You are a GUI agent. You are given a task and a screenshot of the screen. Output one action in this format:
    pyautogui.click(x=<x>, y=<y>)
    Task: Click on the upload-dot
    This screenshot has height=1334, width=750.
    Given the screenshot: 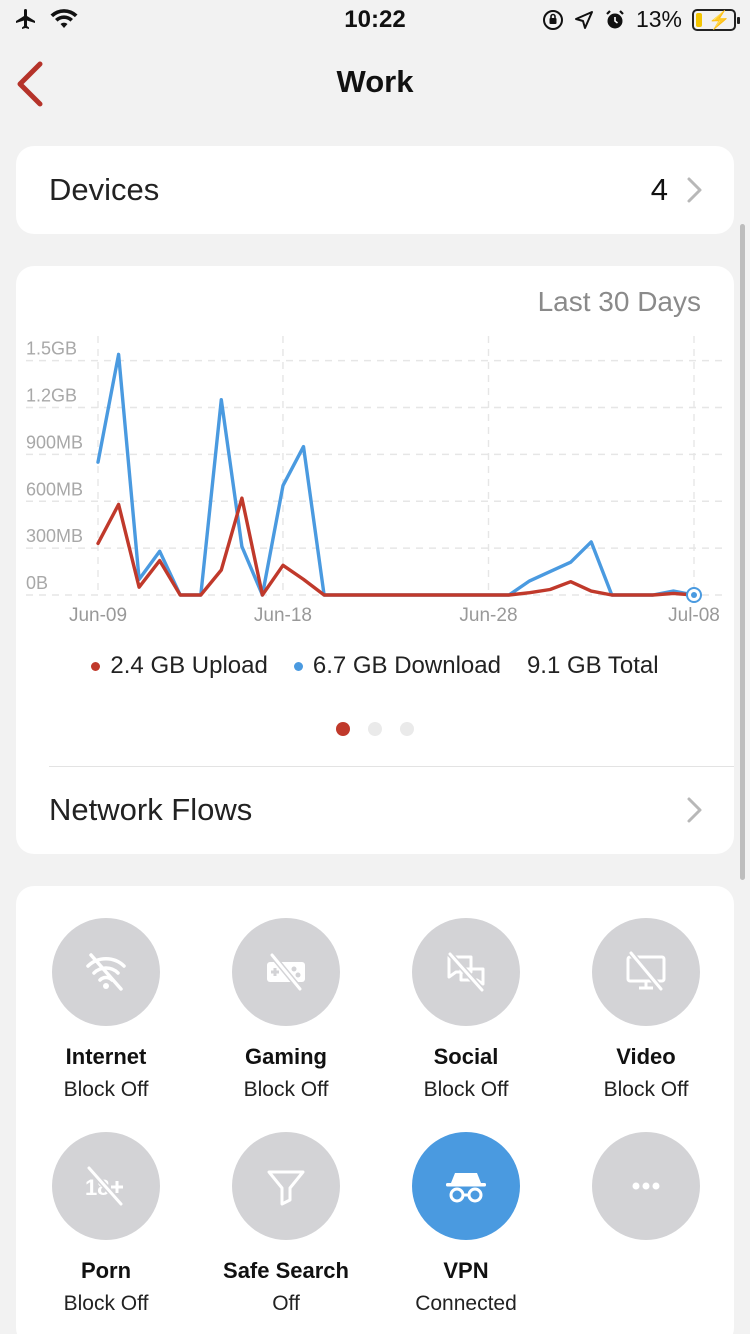 What is the action you would take?
    pyautogui.click(x=96, y=666)
    